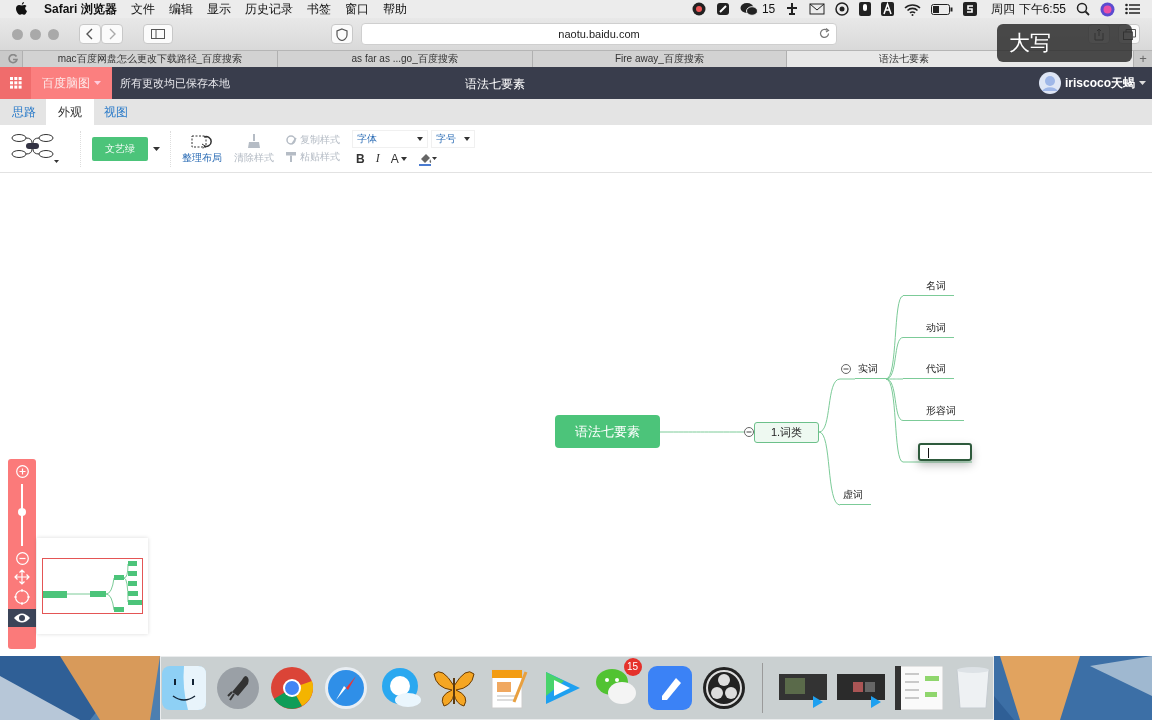 The image size is (1152, 720). I want to click on grid-icon, so click(15, 83).